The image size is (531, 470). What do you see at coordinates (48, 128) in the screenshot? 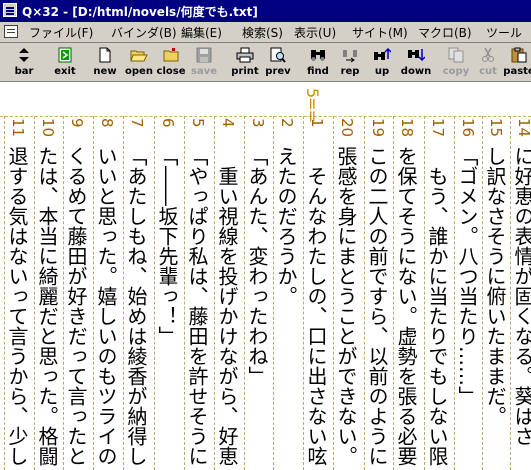
I see `line-number: 10` at bounding box center [48, 128].